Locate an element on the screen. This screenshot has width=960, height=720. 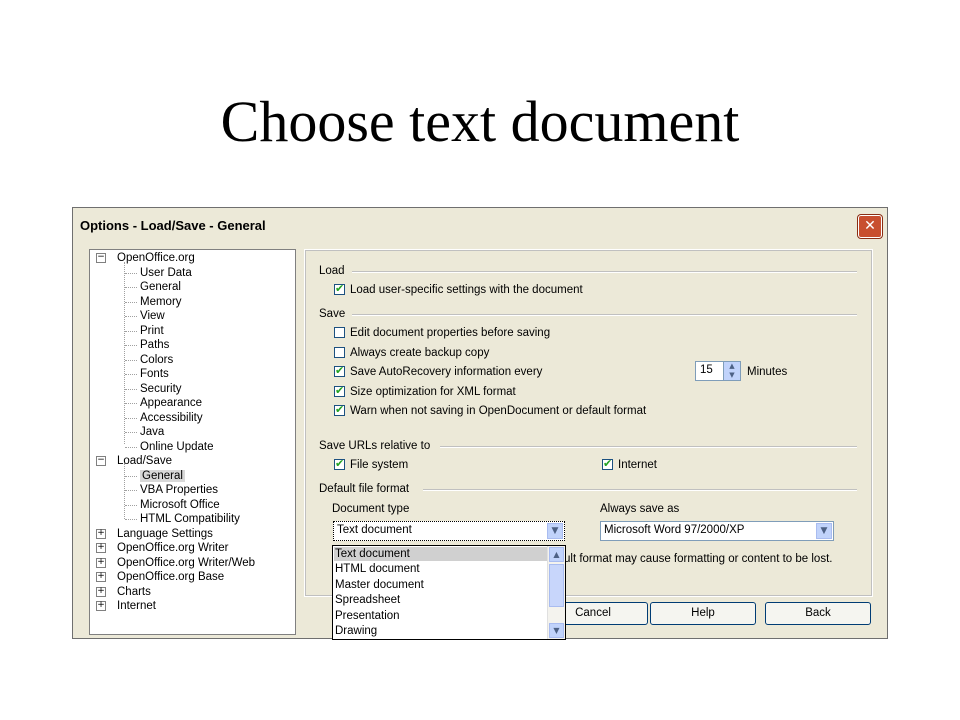
close-icon: ✕ is located at coordinates (870, 226).